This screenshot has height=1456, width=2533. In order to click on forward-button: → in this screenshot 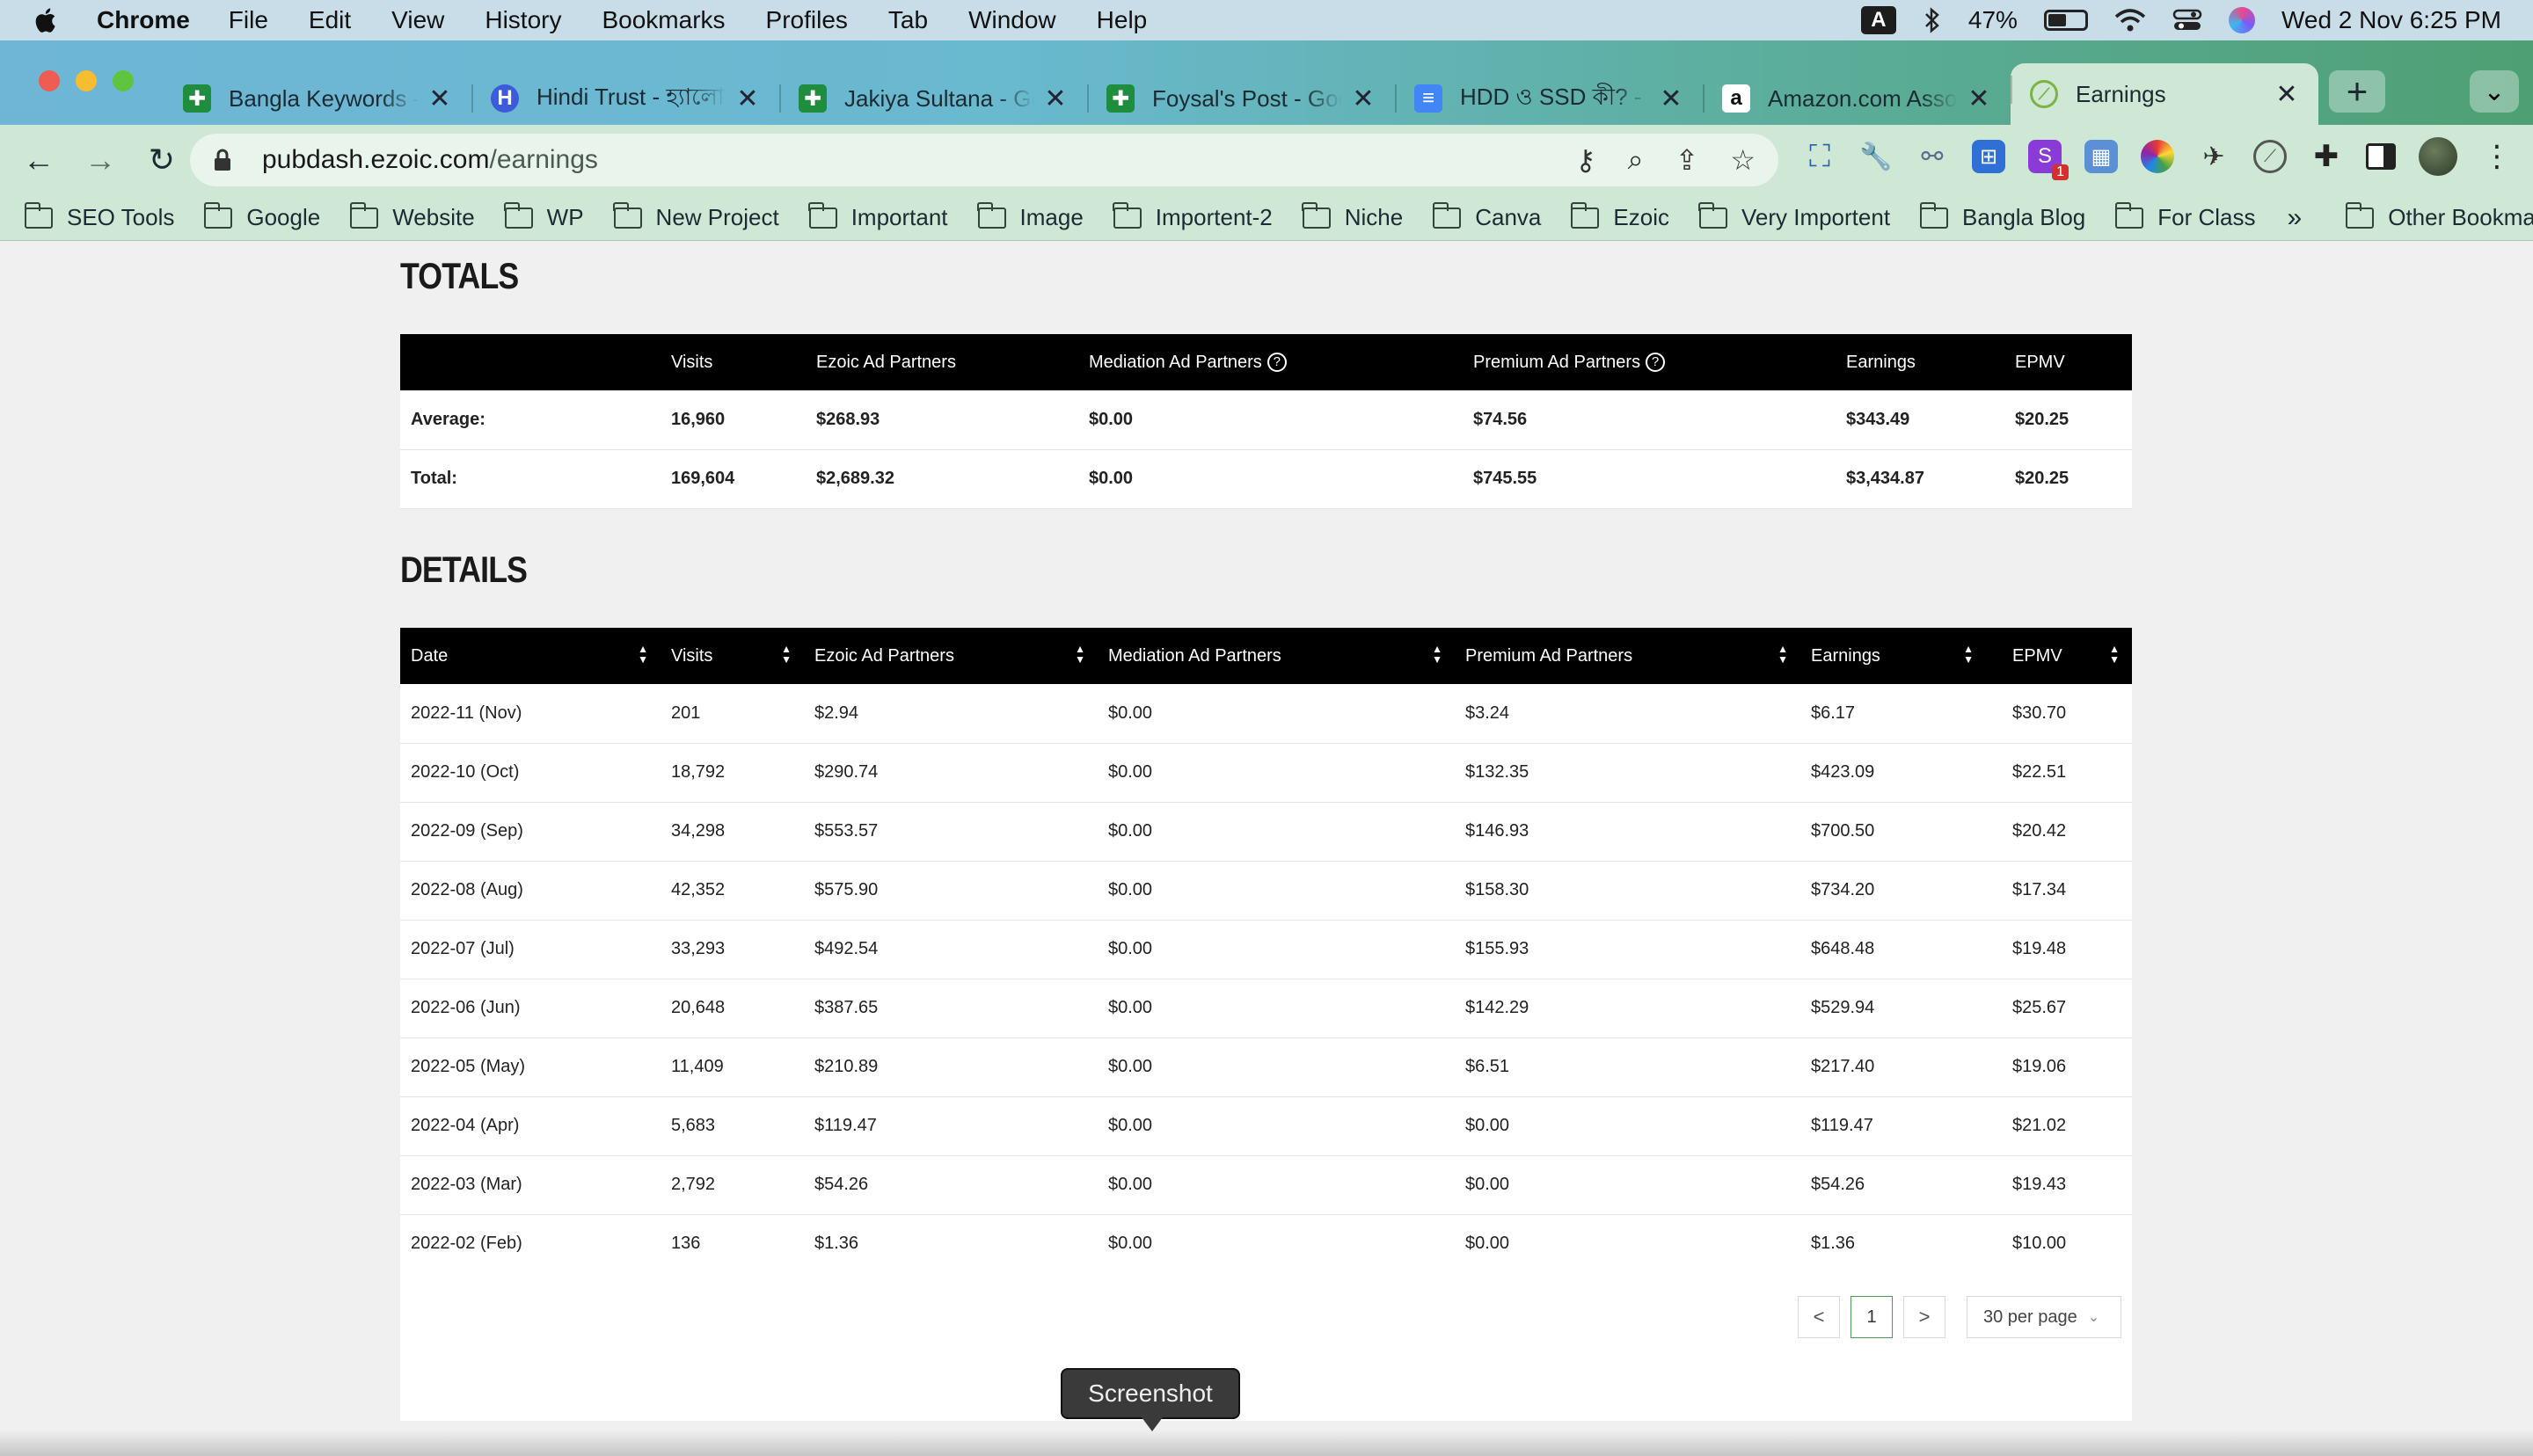, I will do `click(100, 160)`.